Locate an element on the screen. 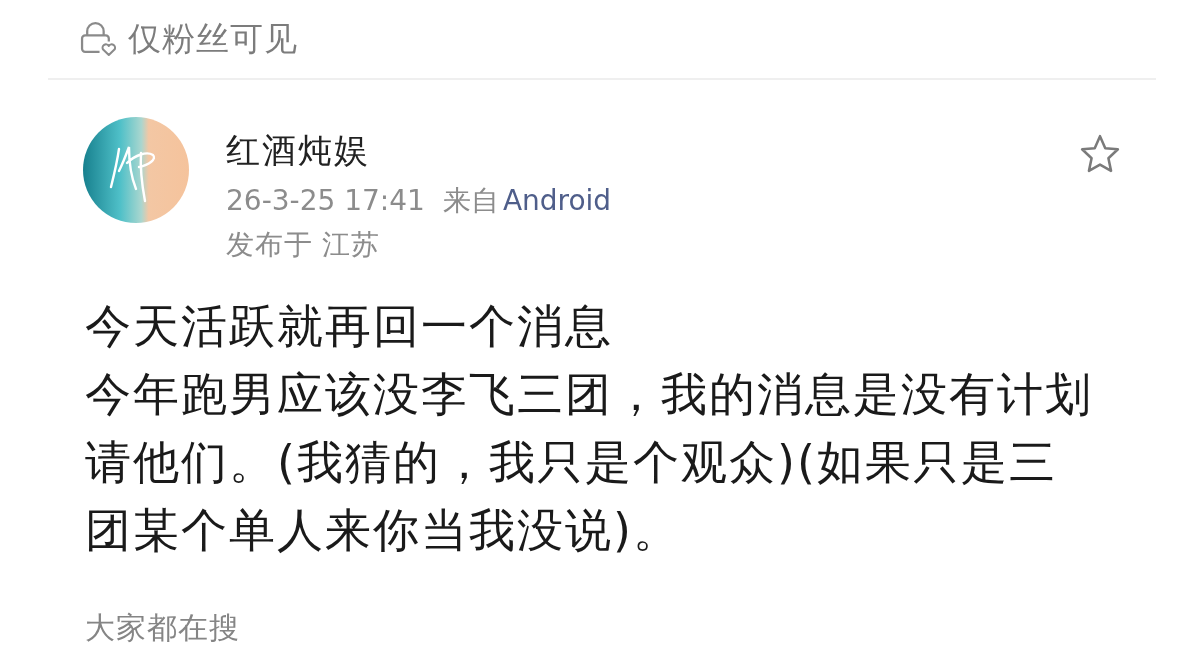  lock-heart-icon is located at coordinates (98, 39).